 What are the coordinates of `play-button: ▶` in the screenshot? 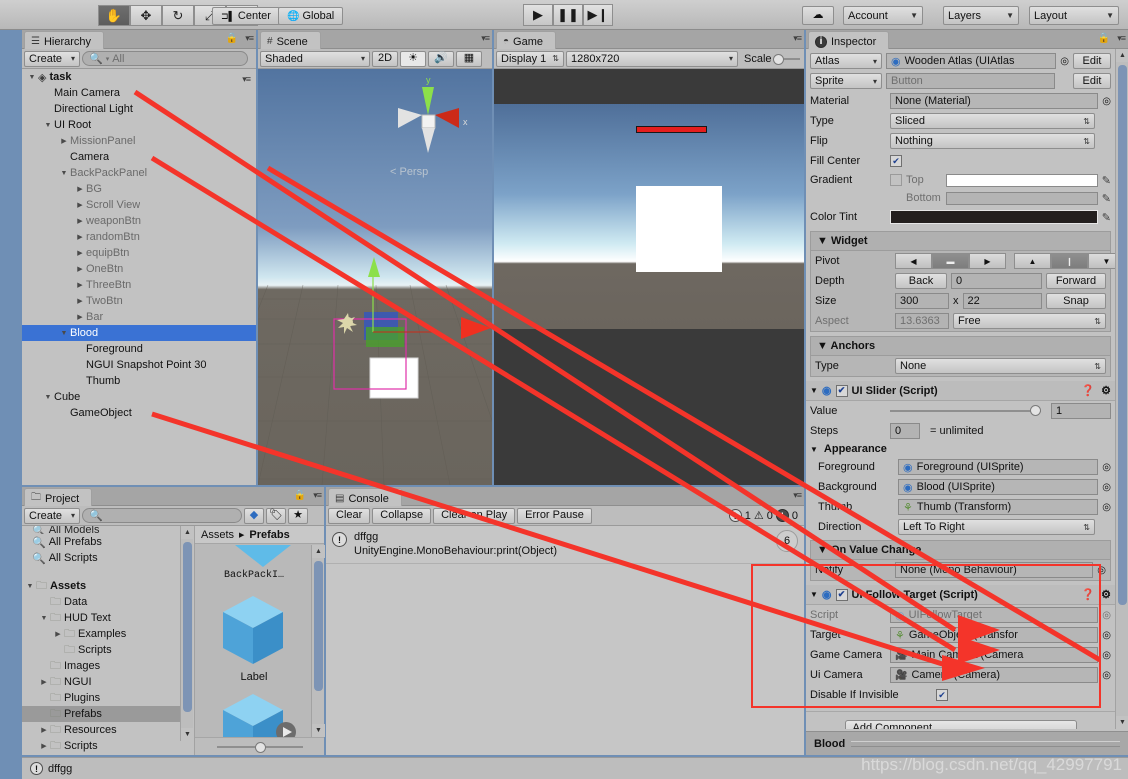 It's located at (538, 15).